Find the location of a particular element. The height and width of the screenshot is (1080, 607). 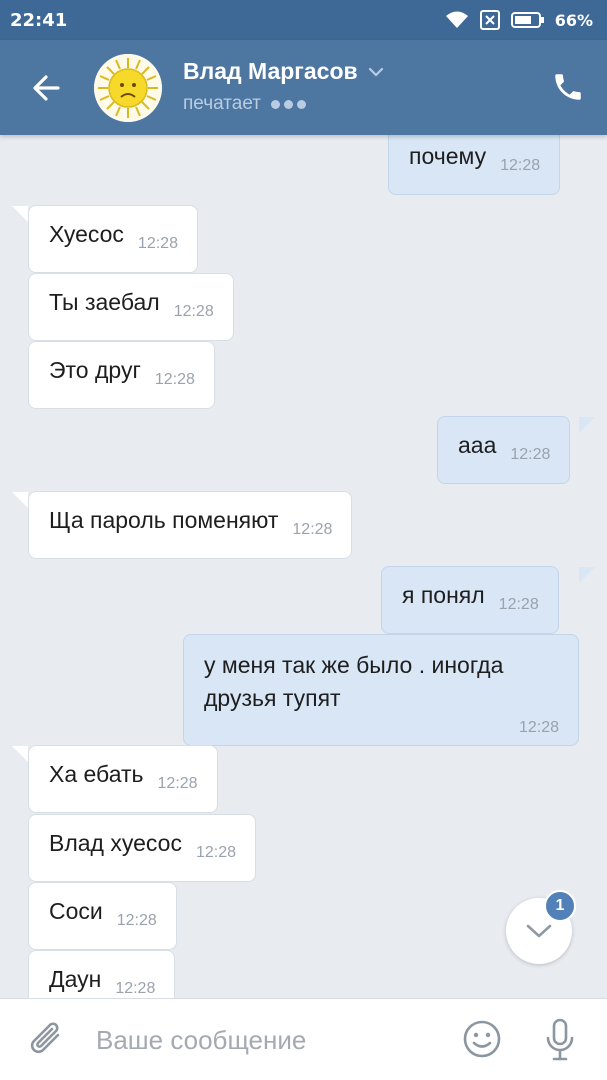

microphone-icon is located at coordinates (560, 1039).